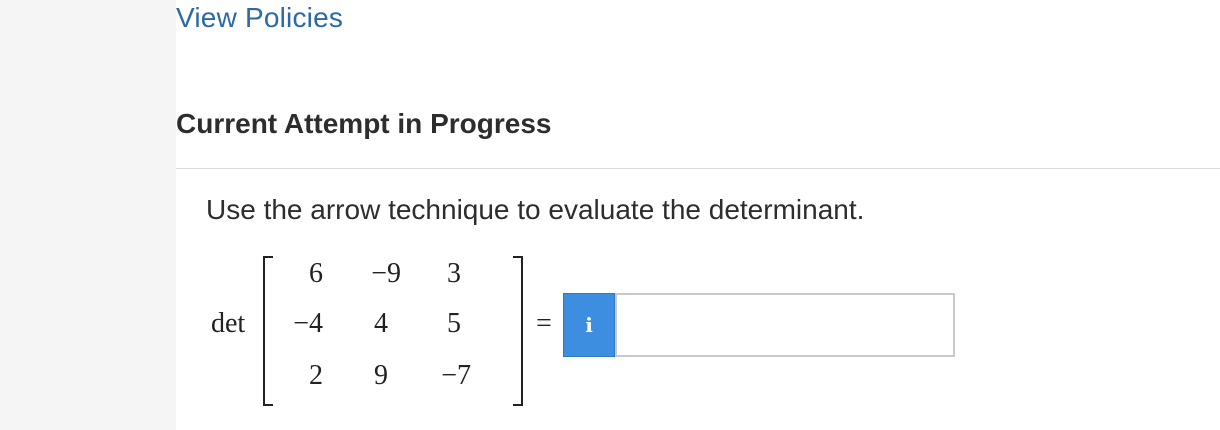 The height and width of the screenshot is (430, 1220). What do you see at coordinates (454, 273) in the screenshot?
I see `matrix-cell: 3` at bounding box center [454, 273].